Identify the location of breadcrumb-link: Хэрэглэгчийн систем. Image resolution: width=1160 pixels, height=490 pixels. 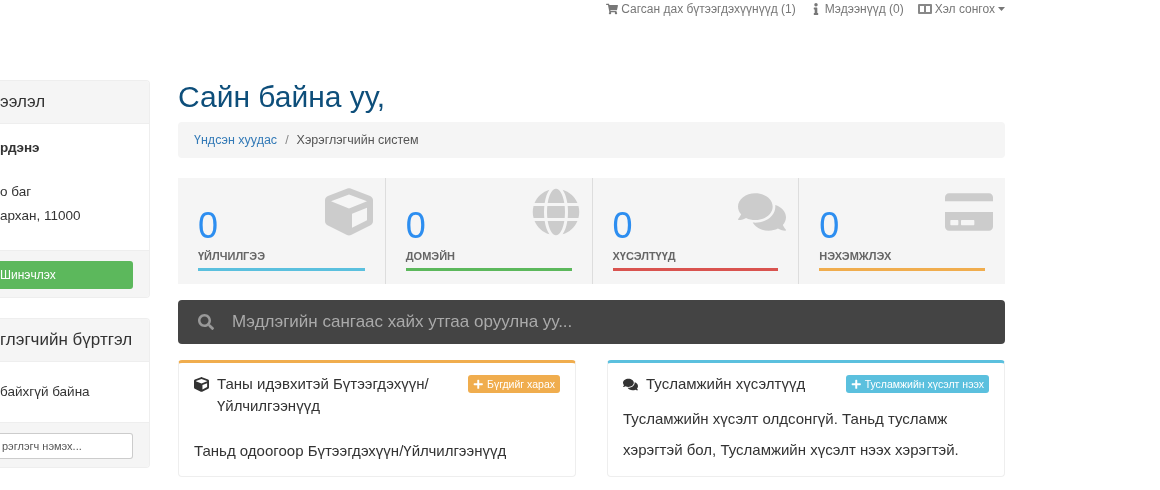
(357, 140).